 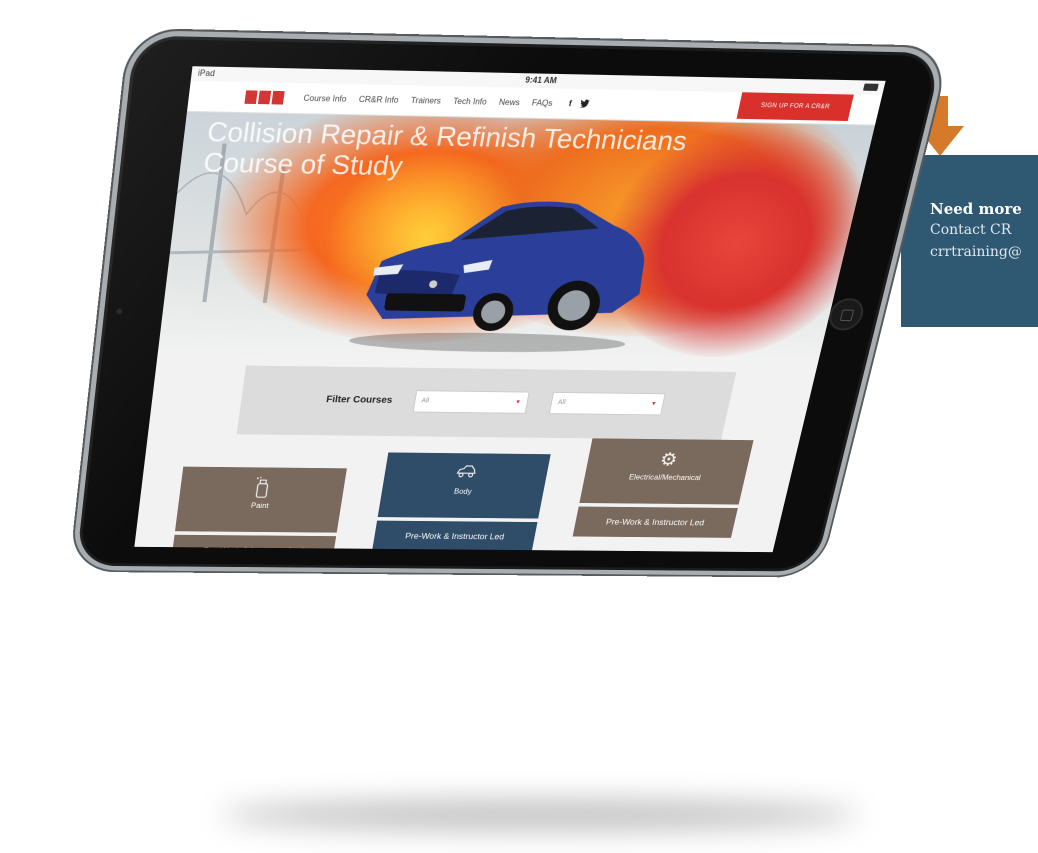 I want to click on nav-news: News, so click(x=509, y=103).